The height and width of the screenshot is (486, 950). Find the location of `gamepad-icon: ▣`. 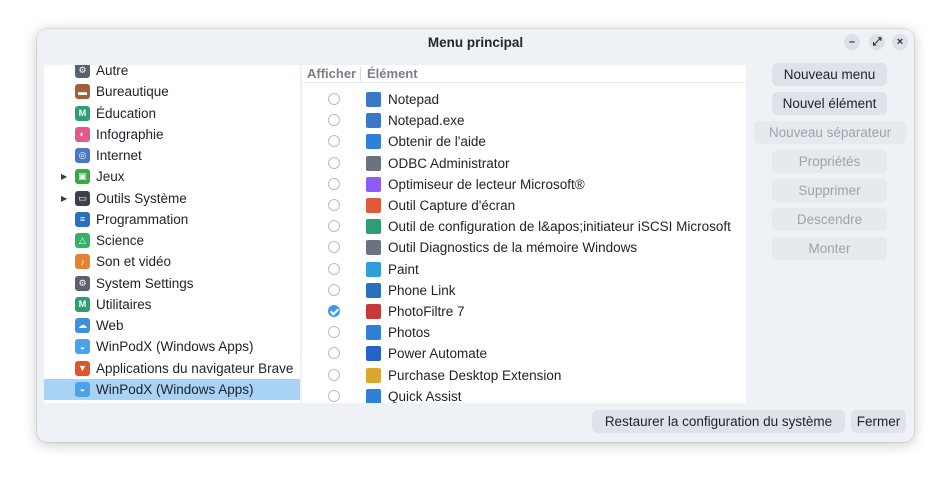

gamepad-icon: ▣ is located at coordinates (82, 177).